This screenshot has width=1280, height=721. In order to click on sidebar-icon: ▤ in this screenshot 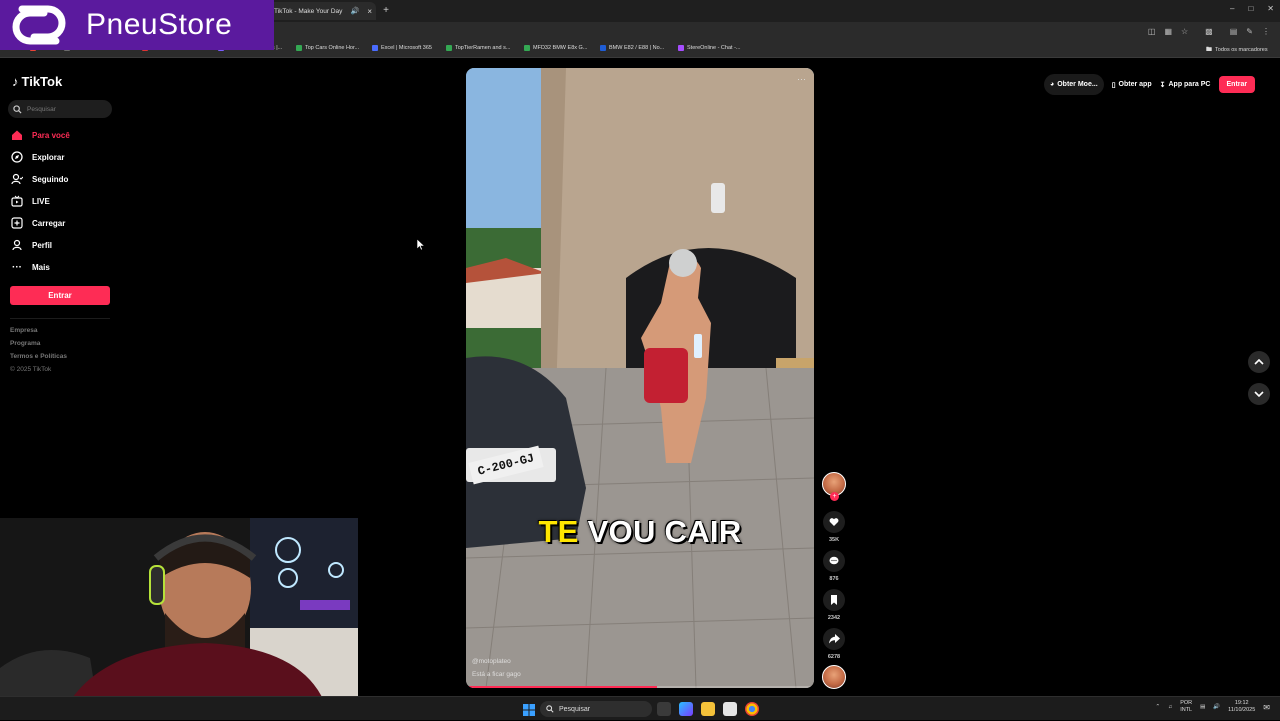, I will do `click(1234, 31)`.